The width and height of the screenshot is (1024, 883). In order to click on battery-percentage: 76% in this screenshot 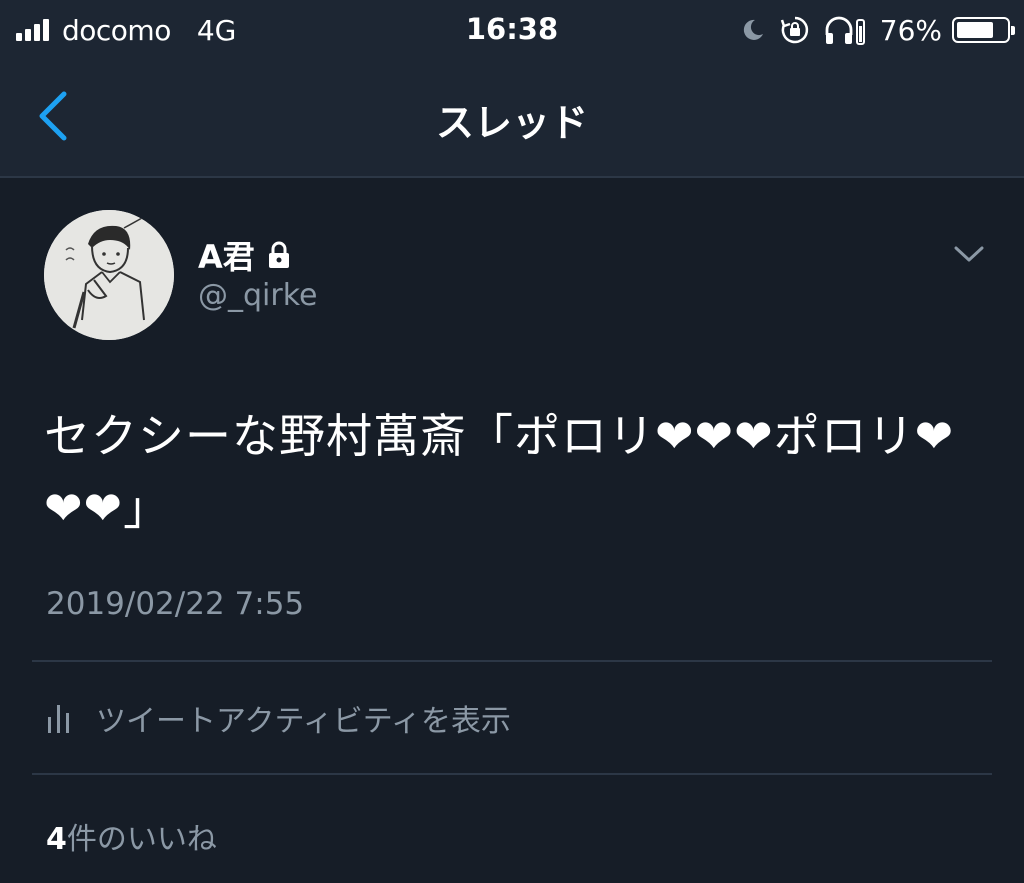, I will do `click(910, 30)`.